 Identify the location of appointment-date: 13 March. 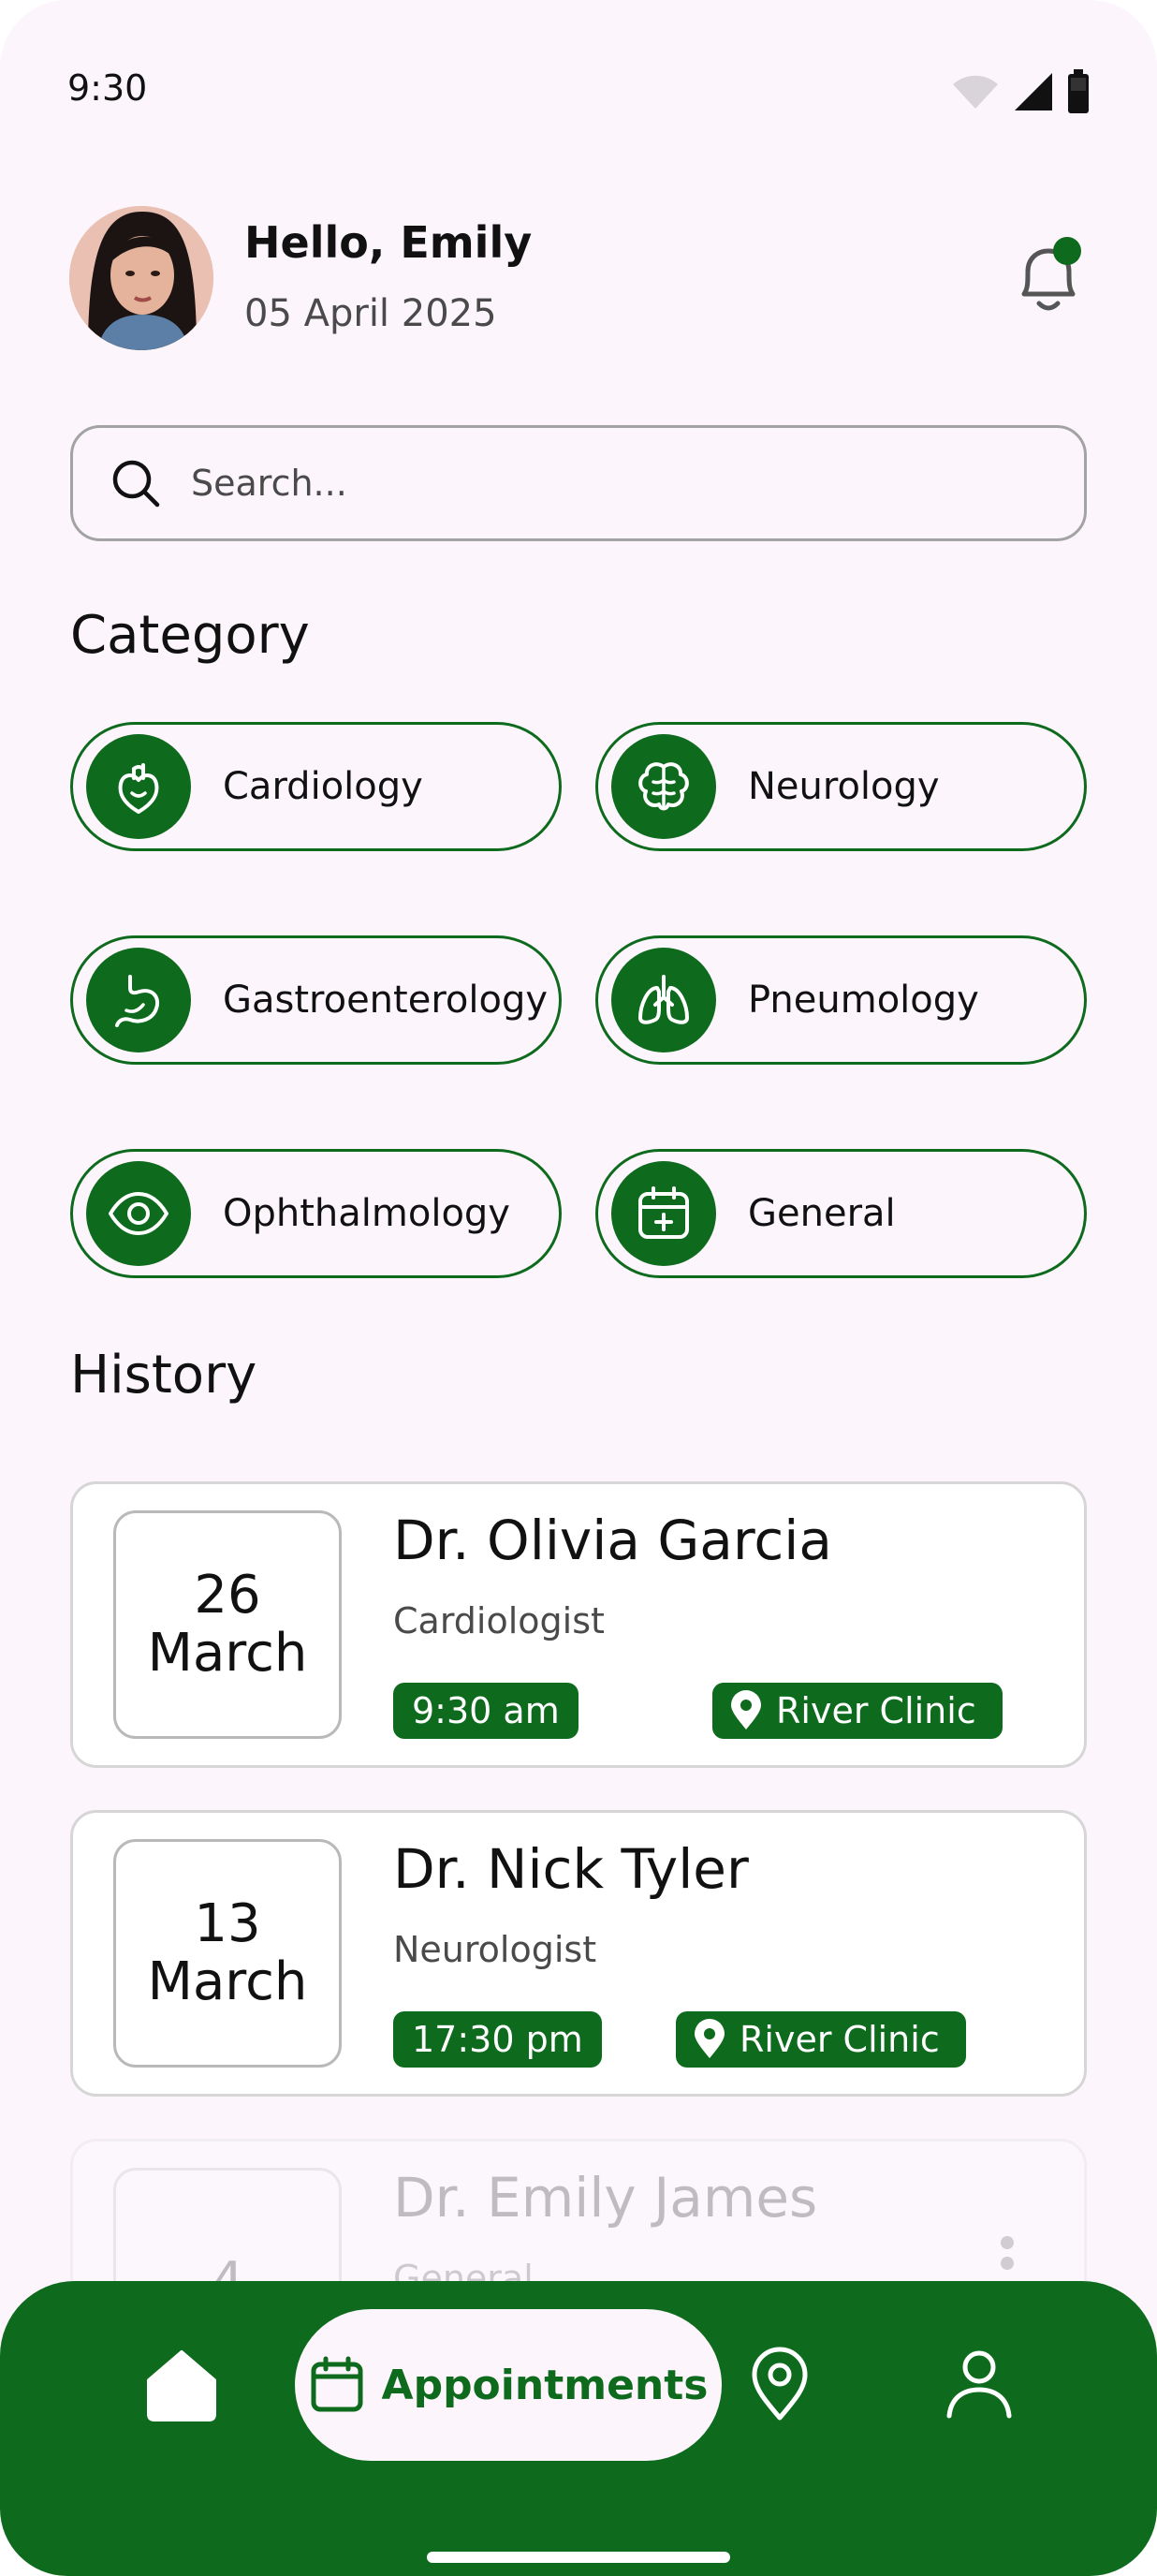
(227, 1954).